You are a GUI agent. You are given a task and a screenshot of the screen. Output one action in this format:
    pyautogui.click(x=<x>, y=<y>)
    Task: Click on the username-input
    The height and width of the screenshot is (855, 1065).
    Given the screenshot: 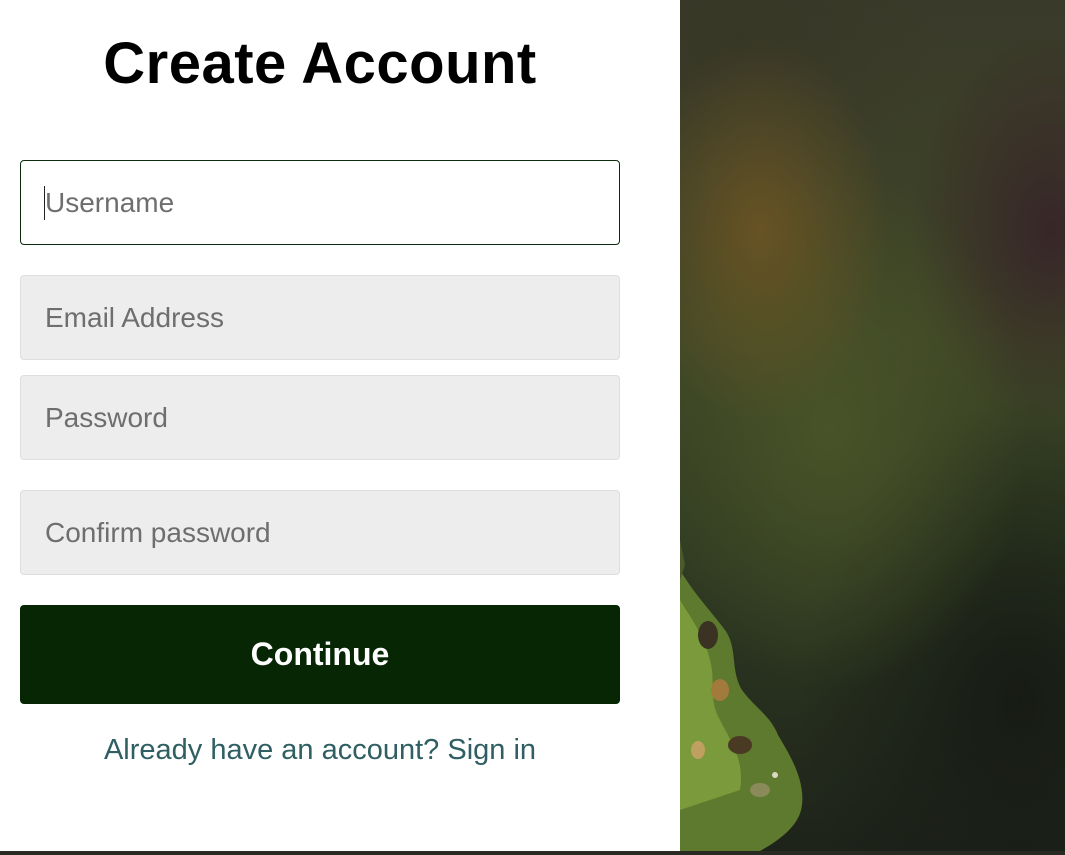 What is the action you would take?
    pyautogui.click(x=320, y=202)
    